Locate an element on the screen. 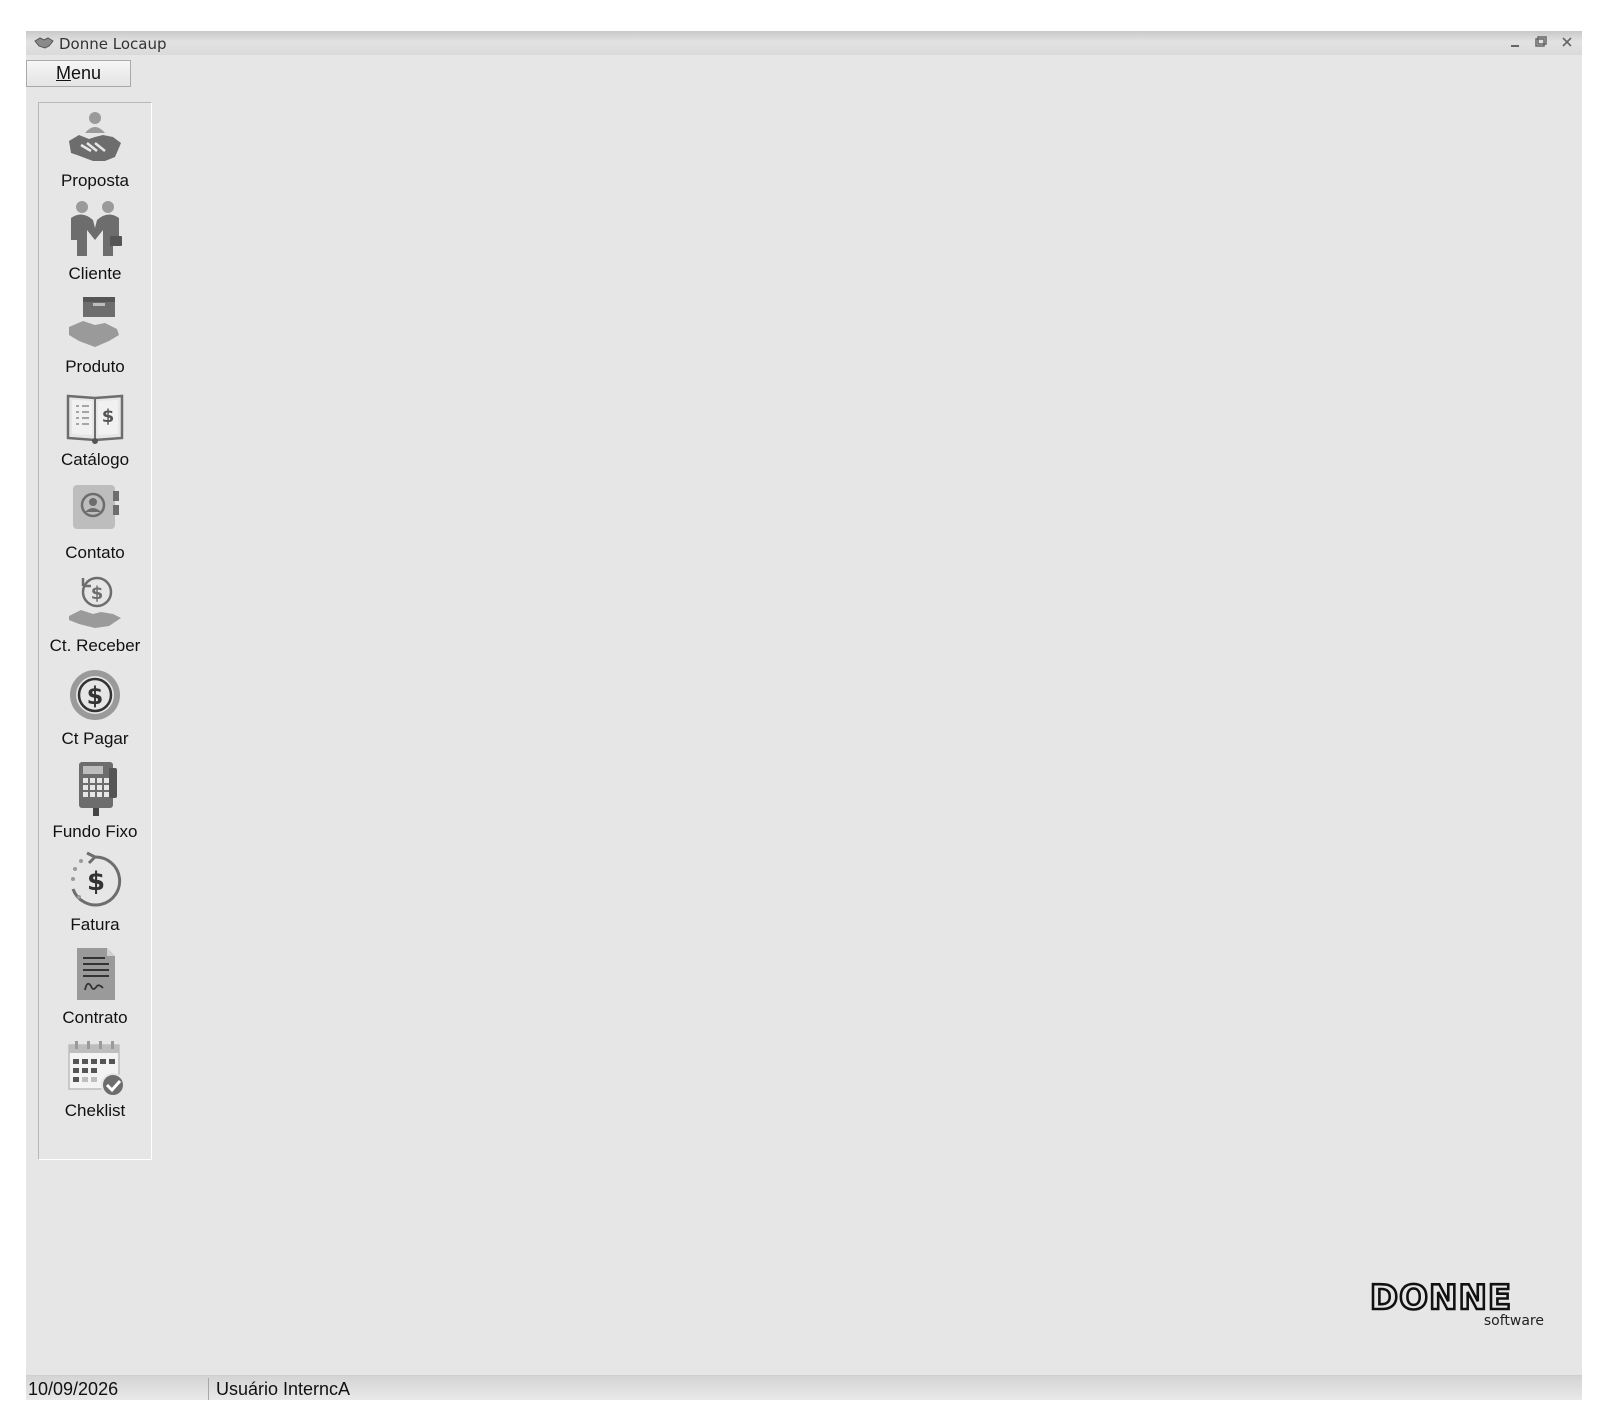 The image size is (1600, 1427). sidebar-item-label: Contato is located at coordinates (95, 552).